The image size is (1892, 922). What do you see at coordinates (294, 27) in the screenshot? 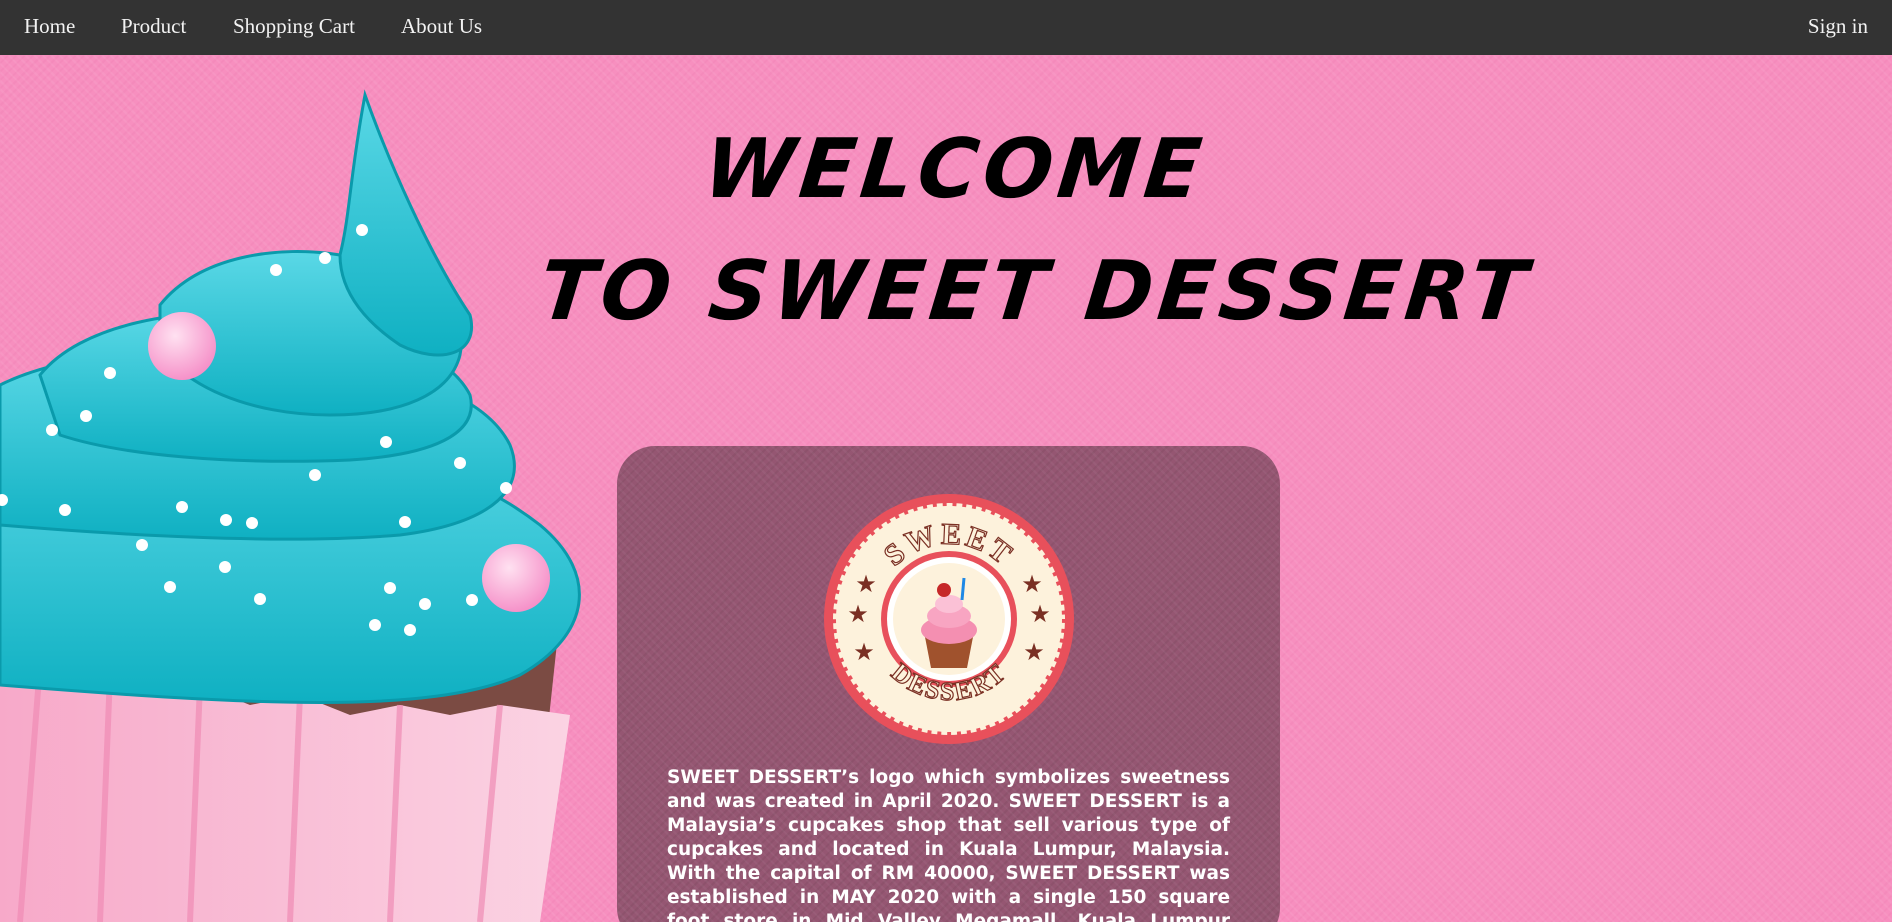
I see `nav-shopping-cart-link: Shopping Cart` at bounding box center [294, 27].